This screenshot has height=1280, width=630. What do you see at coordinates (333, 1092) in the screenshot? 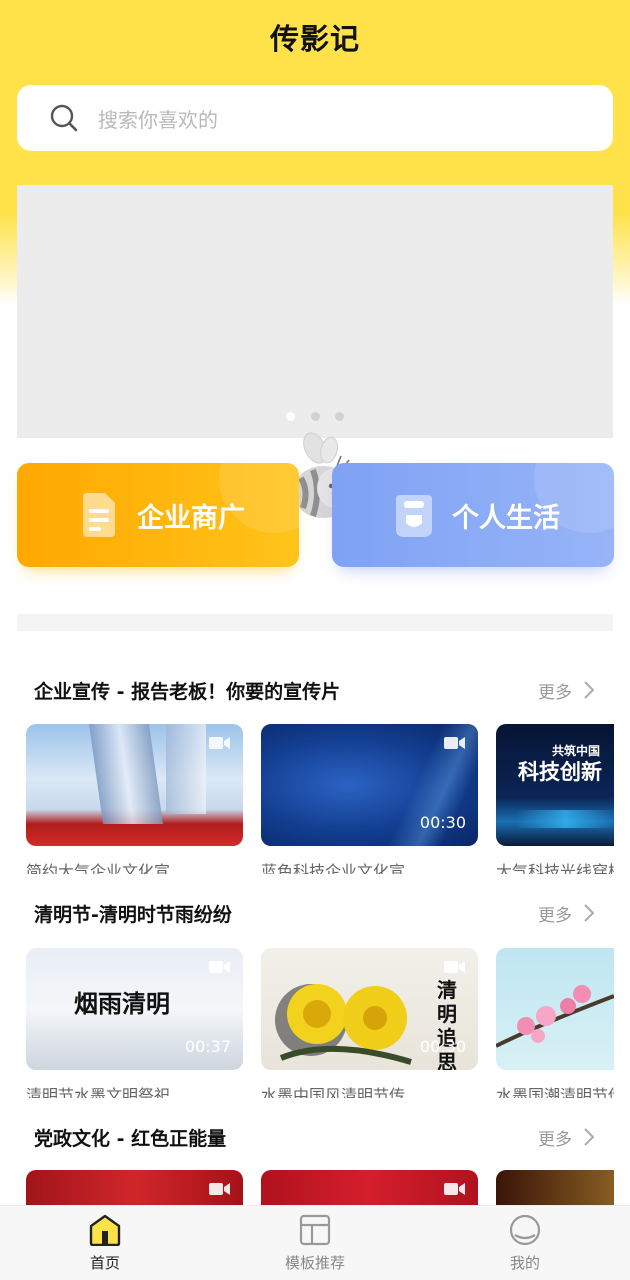
I see `template-caption: 水墨中国风清明节传` at bounding box center [333, 1092].